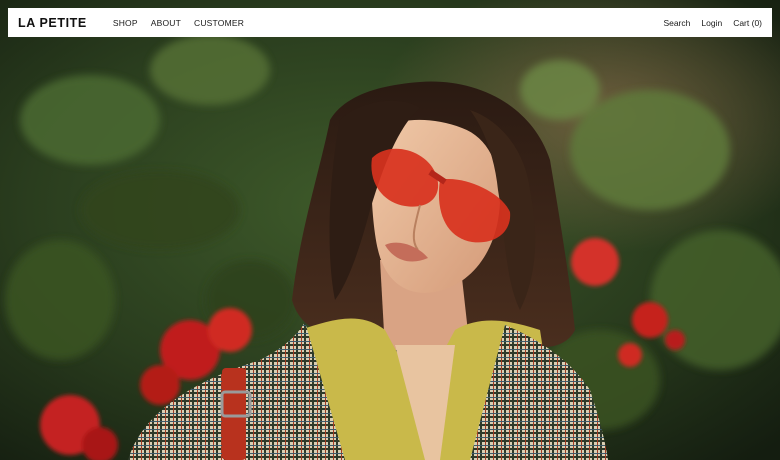 This screenshot has width=780, height=460. What do you see at coordinates (166, 23) in the screenshot?
I see `nav-about-link: ABOUT` at bounding box center [166, 23].